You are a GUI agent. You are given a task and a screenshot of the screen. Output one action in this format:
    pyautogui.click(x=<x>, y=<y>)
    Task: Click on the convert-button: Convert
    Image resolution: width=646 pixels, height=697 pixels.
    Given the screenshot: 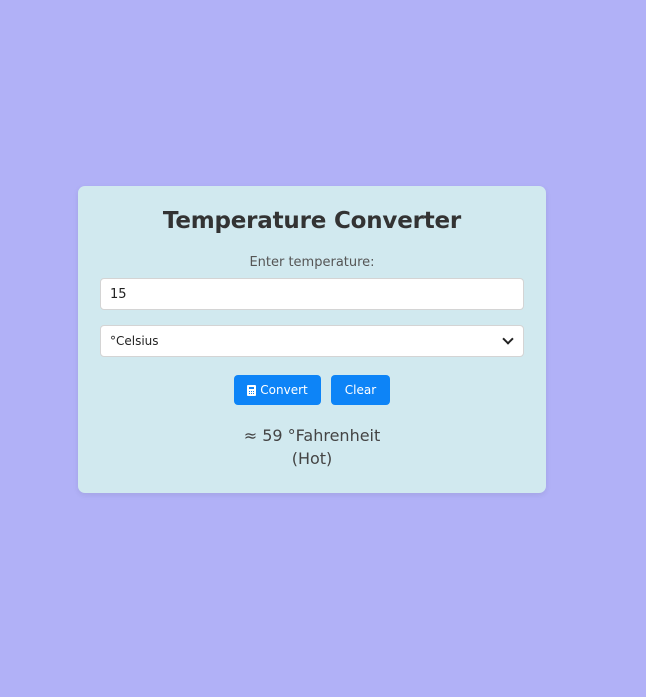 What is the action you would take?
    pyautogui.click(x=277, y=390)
    